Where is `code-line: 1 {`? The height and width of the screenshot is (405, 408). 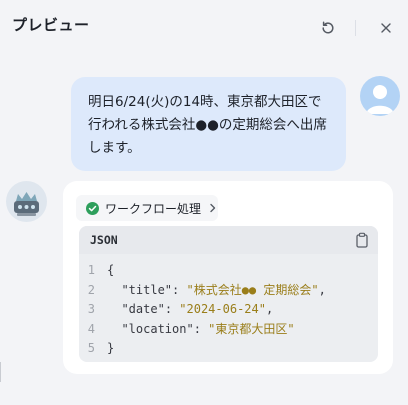
code-line: 1 { is located at coordinates (228, 271).